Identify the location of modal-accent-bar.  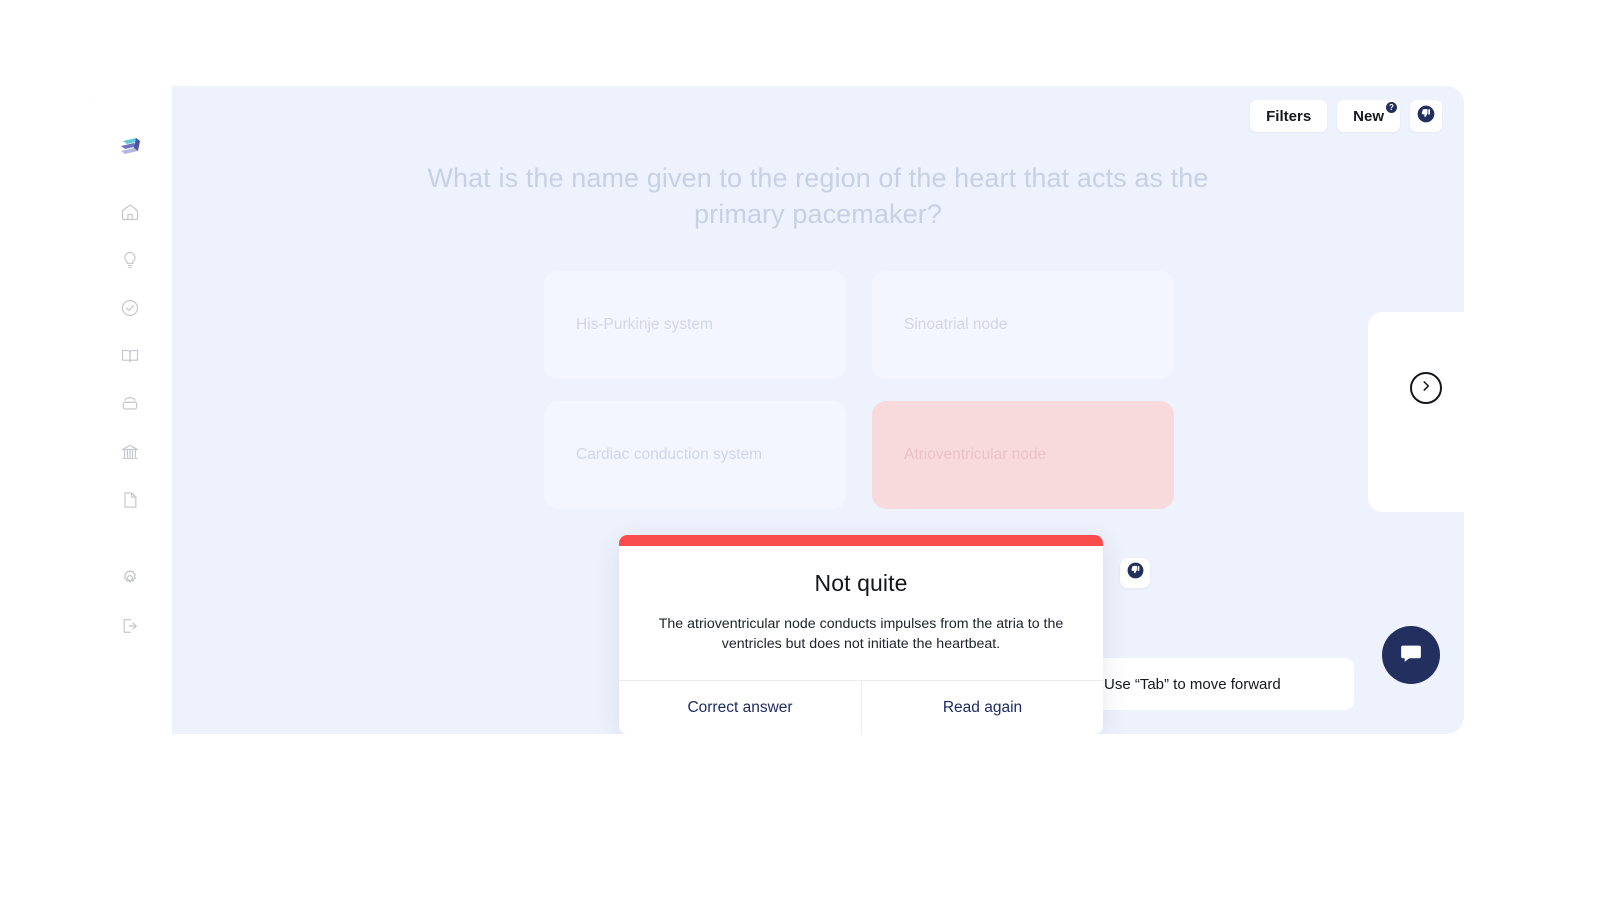
(861, 540).